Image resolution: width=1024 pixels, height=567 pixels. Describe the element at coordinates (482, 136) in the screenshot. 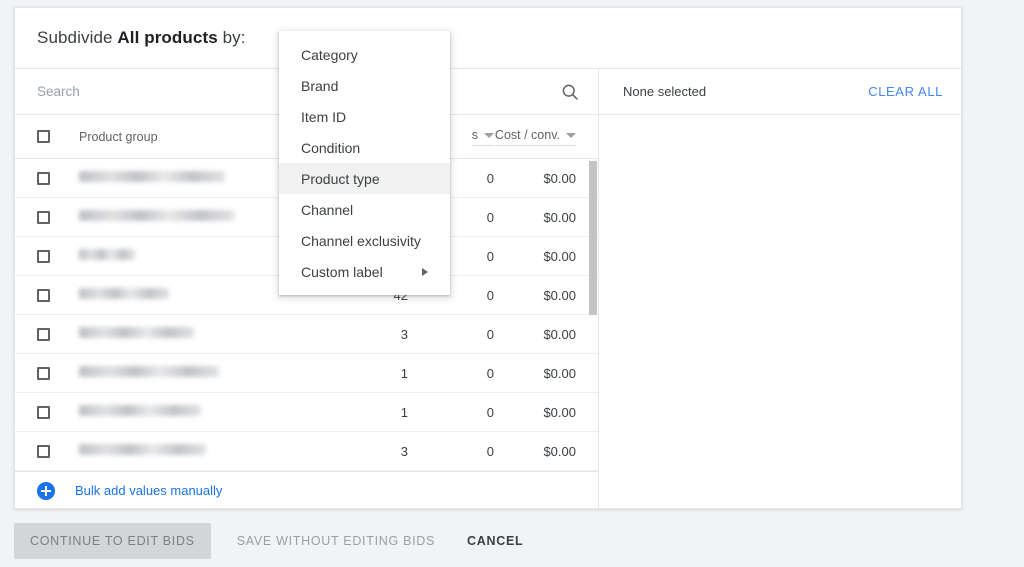

I see `column-header-conversions-sort: s` at that location.